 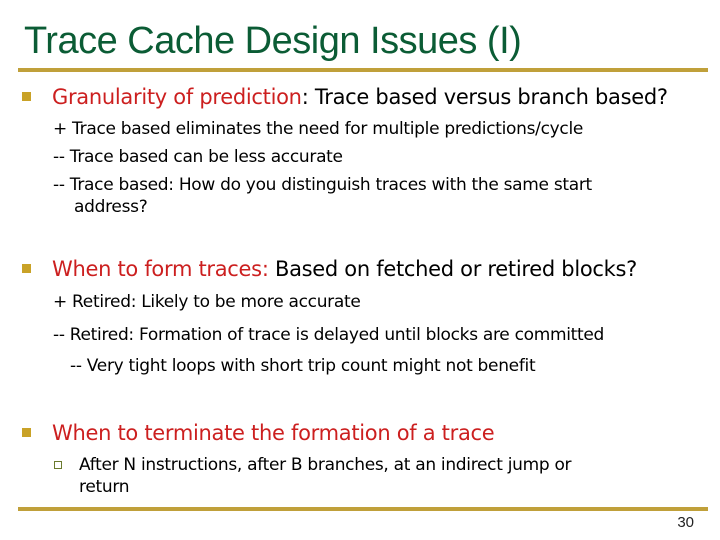 What do you see at coordinates (160, 269) in the screenshot?
I see `section-heading-highlight: When to form traces:` at bounding box center [160, 269].